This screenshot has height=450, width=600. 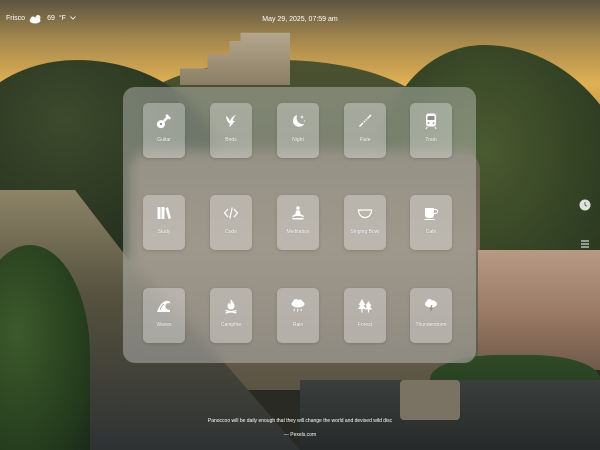 I want to click on menu-icon, so click(x=585, y=244).